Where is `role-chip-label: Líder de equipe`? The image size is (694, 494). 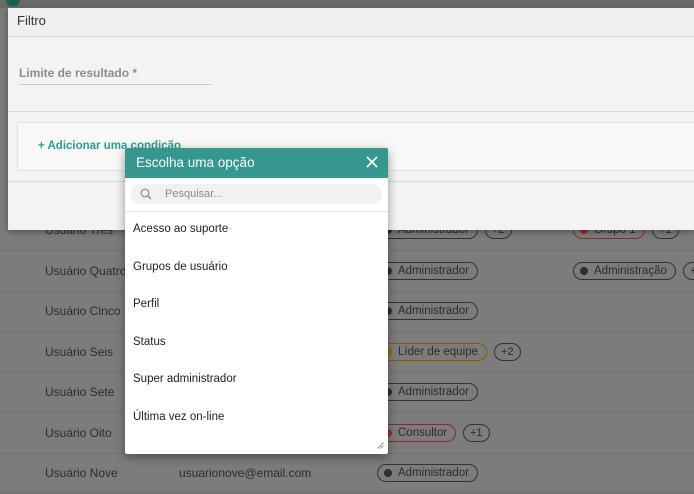
role-chip-label: Líder de equipe is located at coordinates (438, 351).